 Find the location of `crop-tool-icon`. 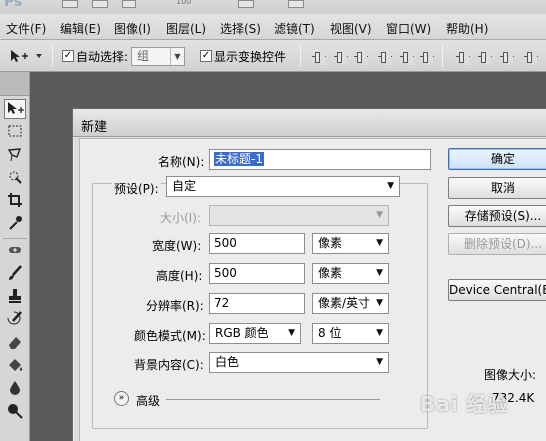

crop-tool-icon is located at coordinates (15, 201).